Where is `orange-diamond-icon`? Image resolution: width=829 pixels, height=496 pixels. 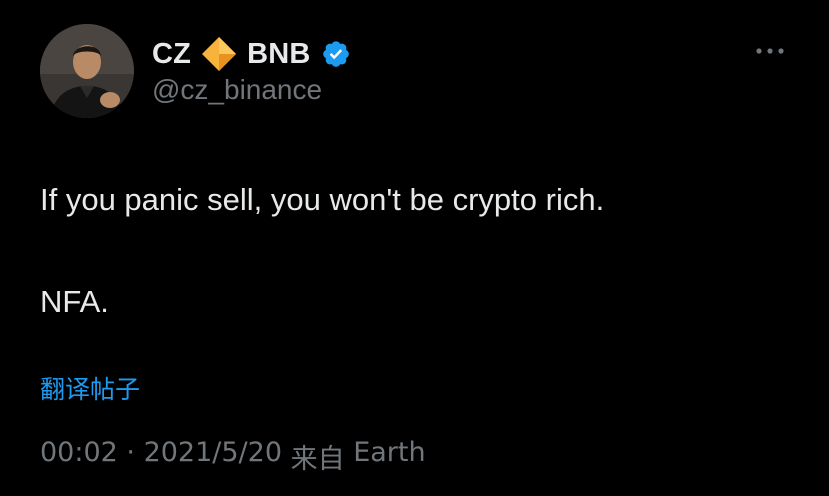 orange-diamond-icon is located at coordinates (219, 54).